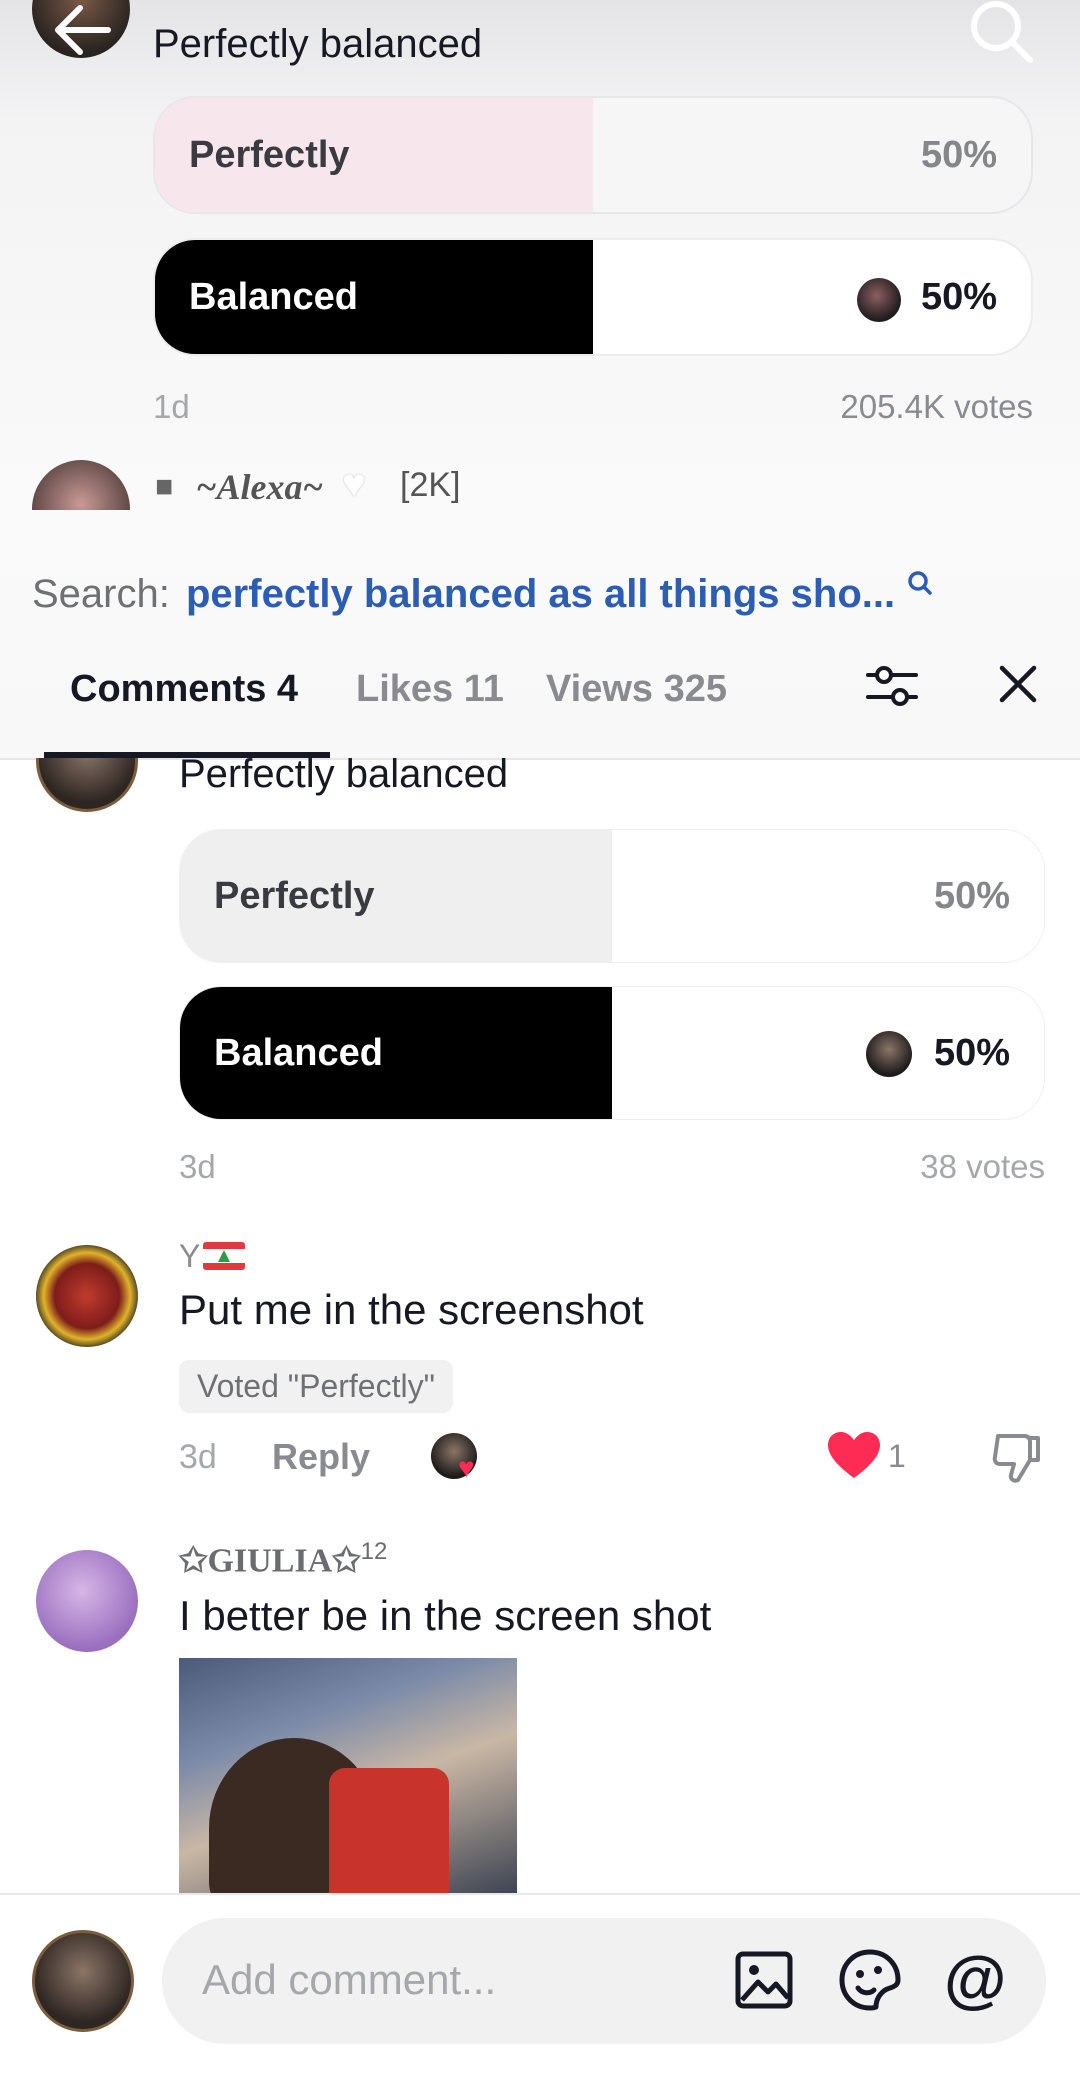 This screenshot has width=1080, height=2080. What do you see at coordinates (389, 1831) in the screenshot?
I see `photo-chair-shape` at bounding box center [389, 1831].